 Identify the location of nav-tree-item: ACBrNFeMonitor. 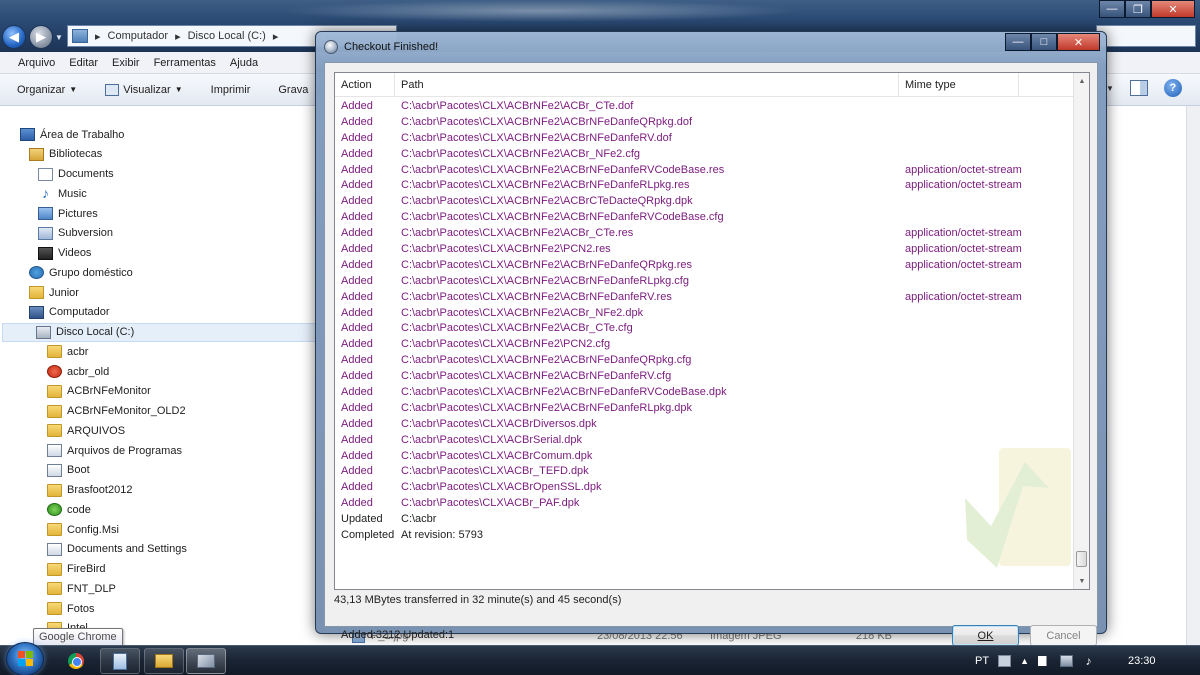
(99, 391).